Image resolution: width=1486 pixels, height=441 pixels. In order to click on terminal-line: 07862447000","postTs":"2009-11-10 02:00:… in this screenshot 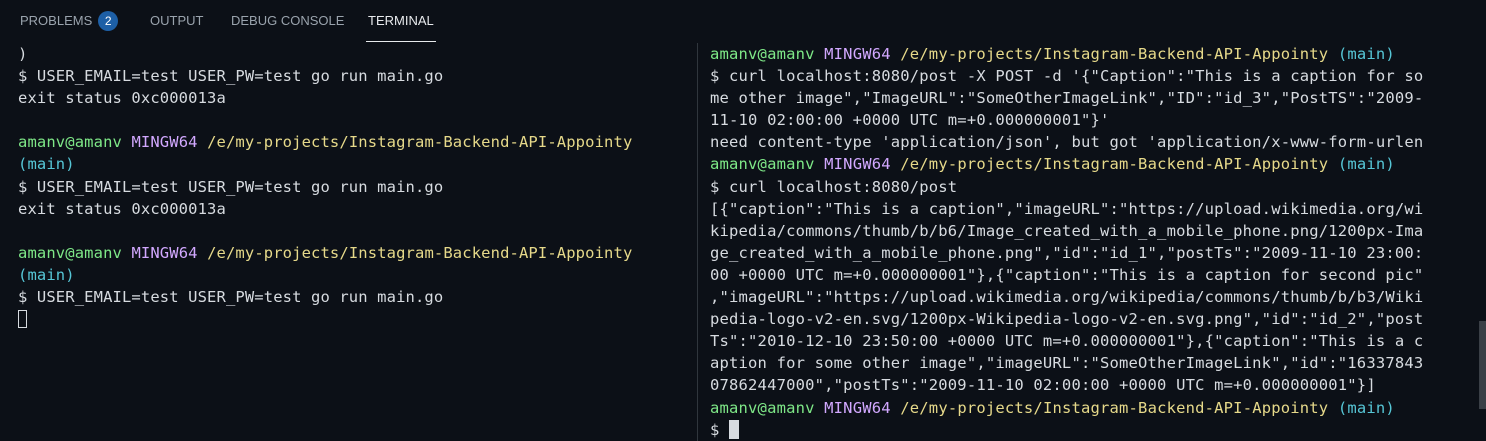, I will do `click(1043, 385)`.